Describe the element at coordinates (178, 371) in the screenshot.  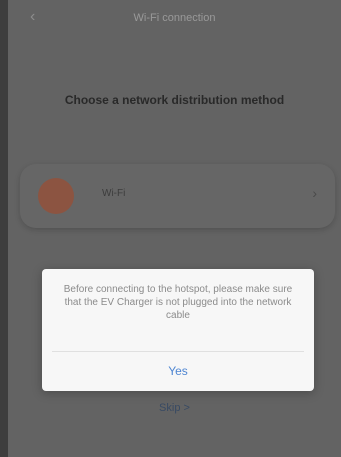
I see `yes-button: Yes` at that location.